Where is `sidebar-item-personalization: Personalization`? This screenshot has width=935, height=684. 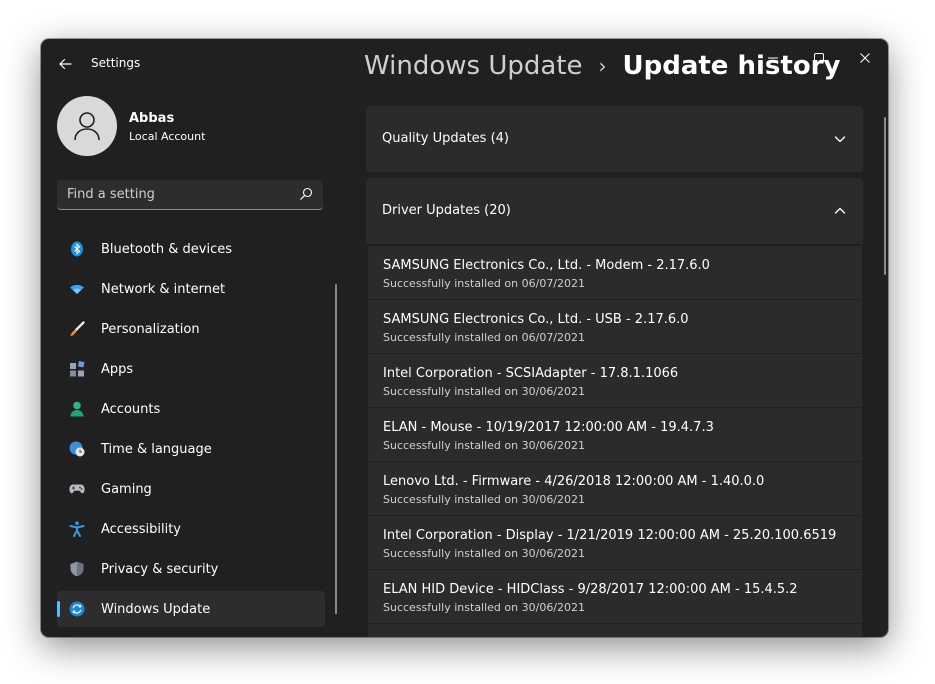
sidebar-item-personalization: Personalization is located at coordinates (191, 329).